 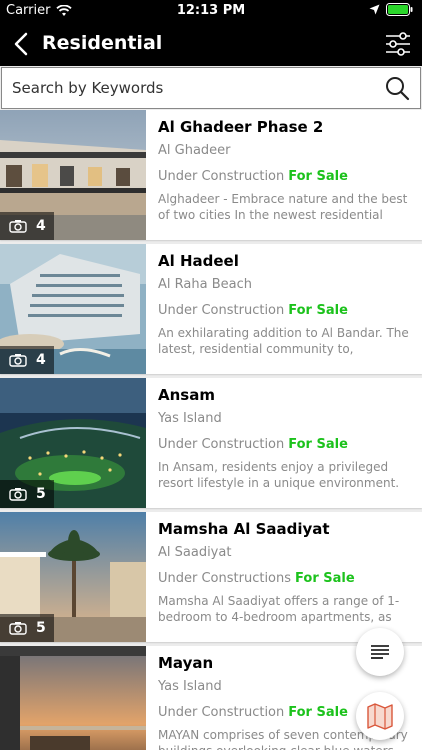 What do you see at coordinates (205, 284) in the screenshot?
I see `property-location: Al Raha Beach` at bounding box center [205, 284].